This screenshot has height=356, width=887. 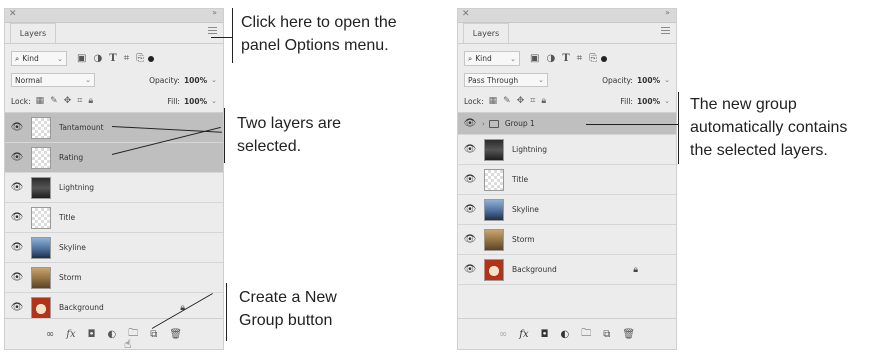 I want to click on blend-mode-select: Normal ⌄, so click(x=53, y=80).